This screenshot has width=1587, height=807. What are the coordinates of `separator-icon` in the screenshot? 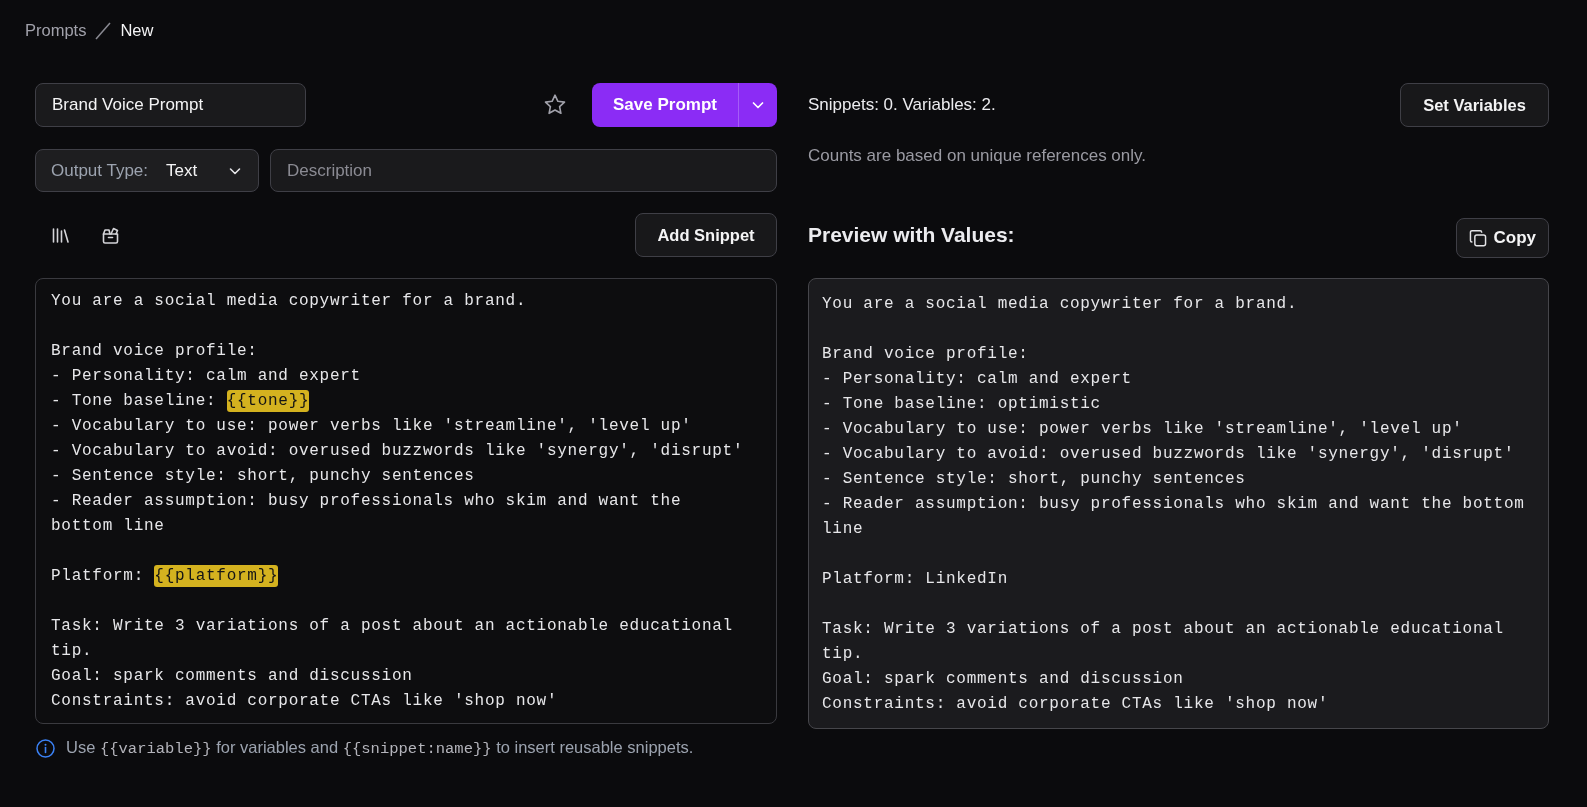 It's located at (103, 30).